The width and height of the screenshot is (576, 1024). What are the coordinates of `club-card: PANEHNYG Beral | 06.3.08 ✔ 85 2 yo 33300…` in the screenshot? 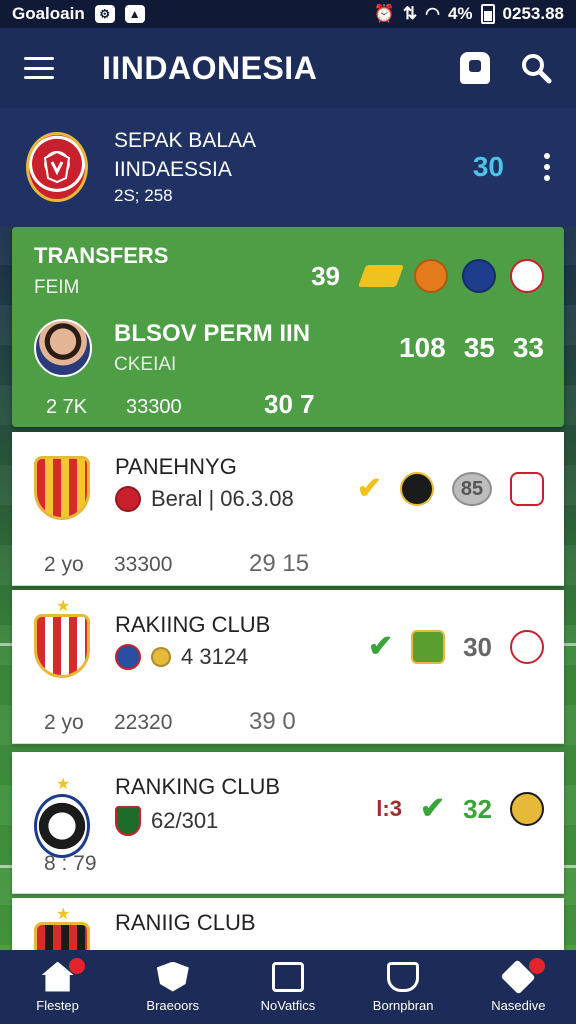 It's located at (288, 509).